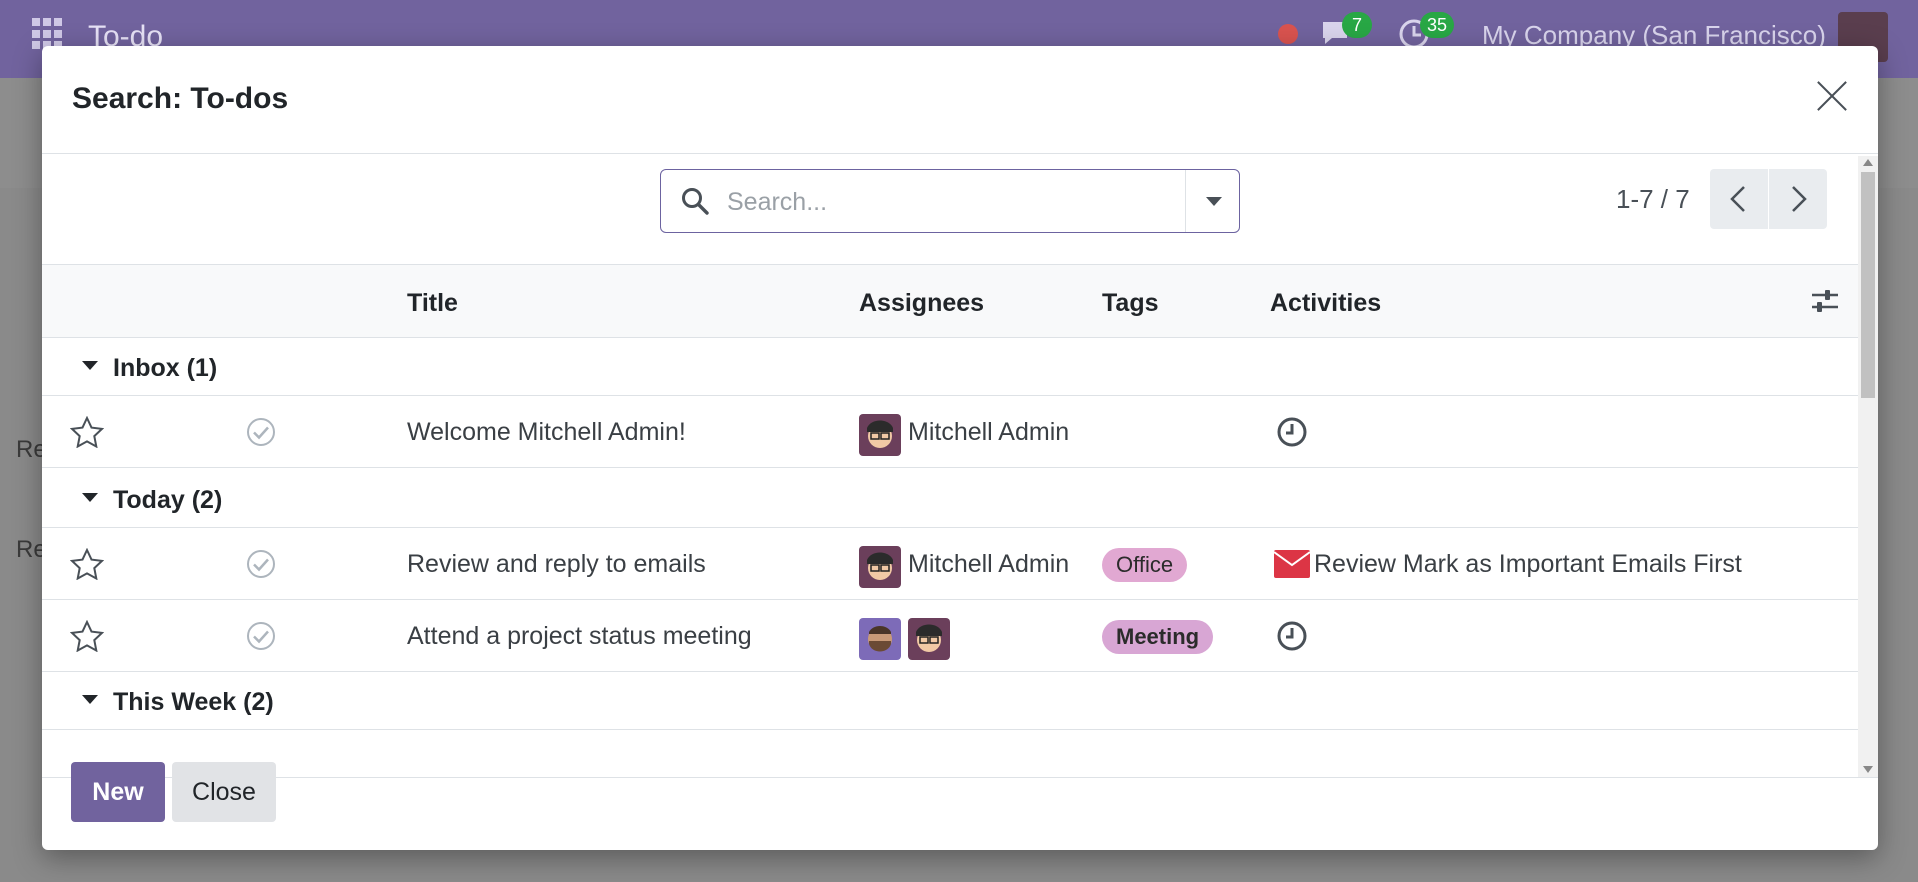 The image size is (1918, 882). What do you see at coordinates (180, 98) in the screenshot?
I see `dialog-title: Search: To-dos` at bounding box center [180, 98].